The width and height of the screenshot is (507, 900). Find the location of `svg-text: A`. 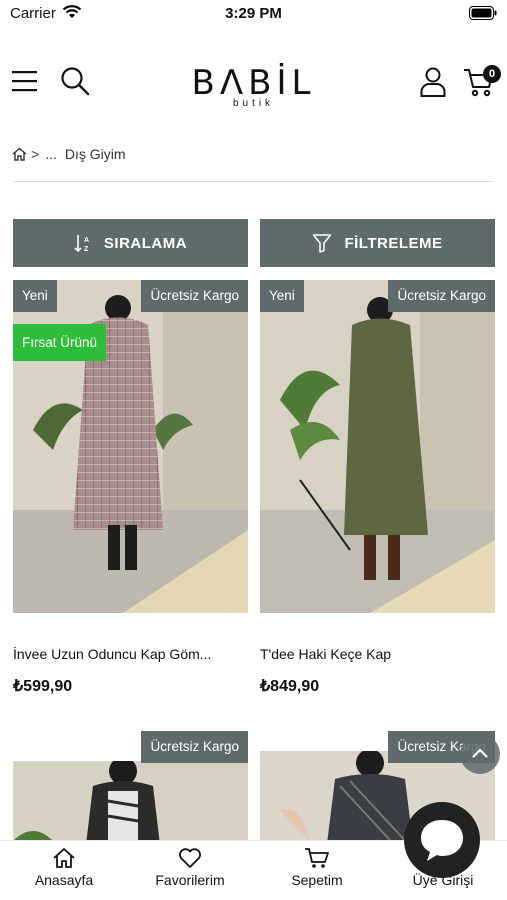

svg-text: A is located at coordinates (87, 240).